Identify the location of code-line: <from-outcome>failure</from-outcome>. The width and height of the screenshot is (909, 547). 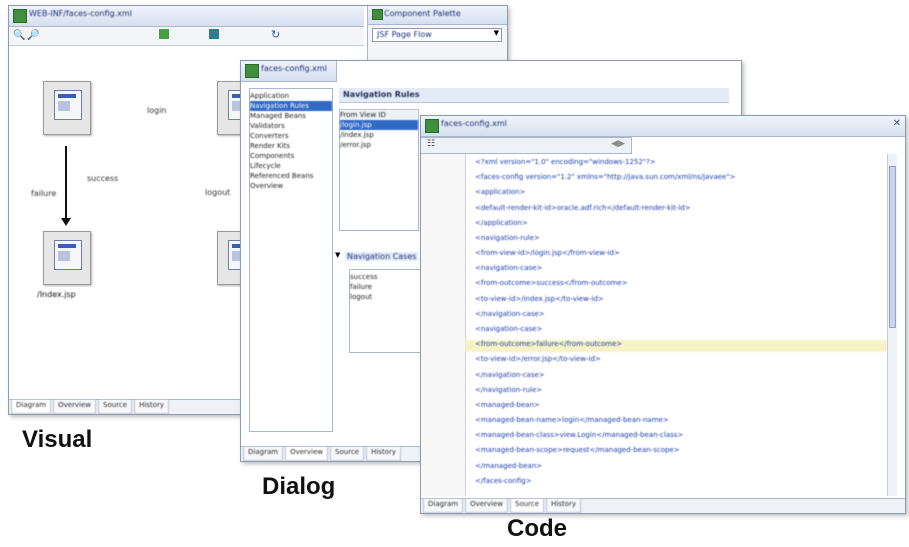
(676, 346).